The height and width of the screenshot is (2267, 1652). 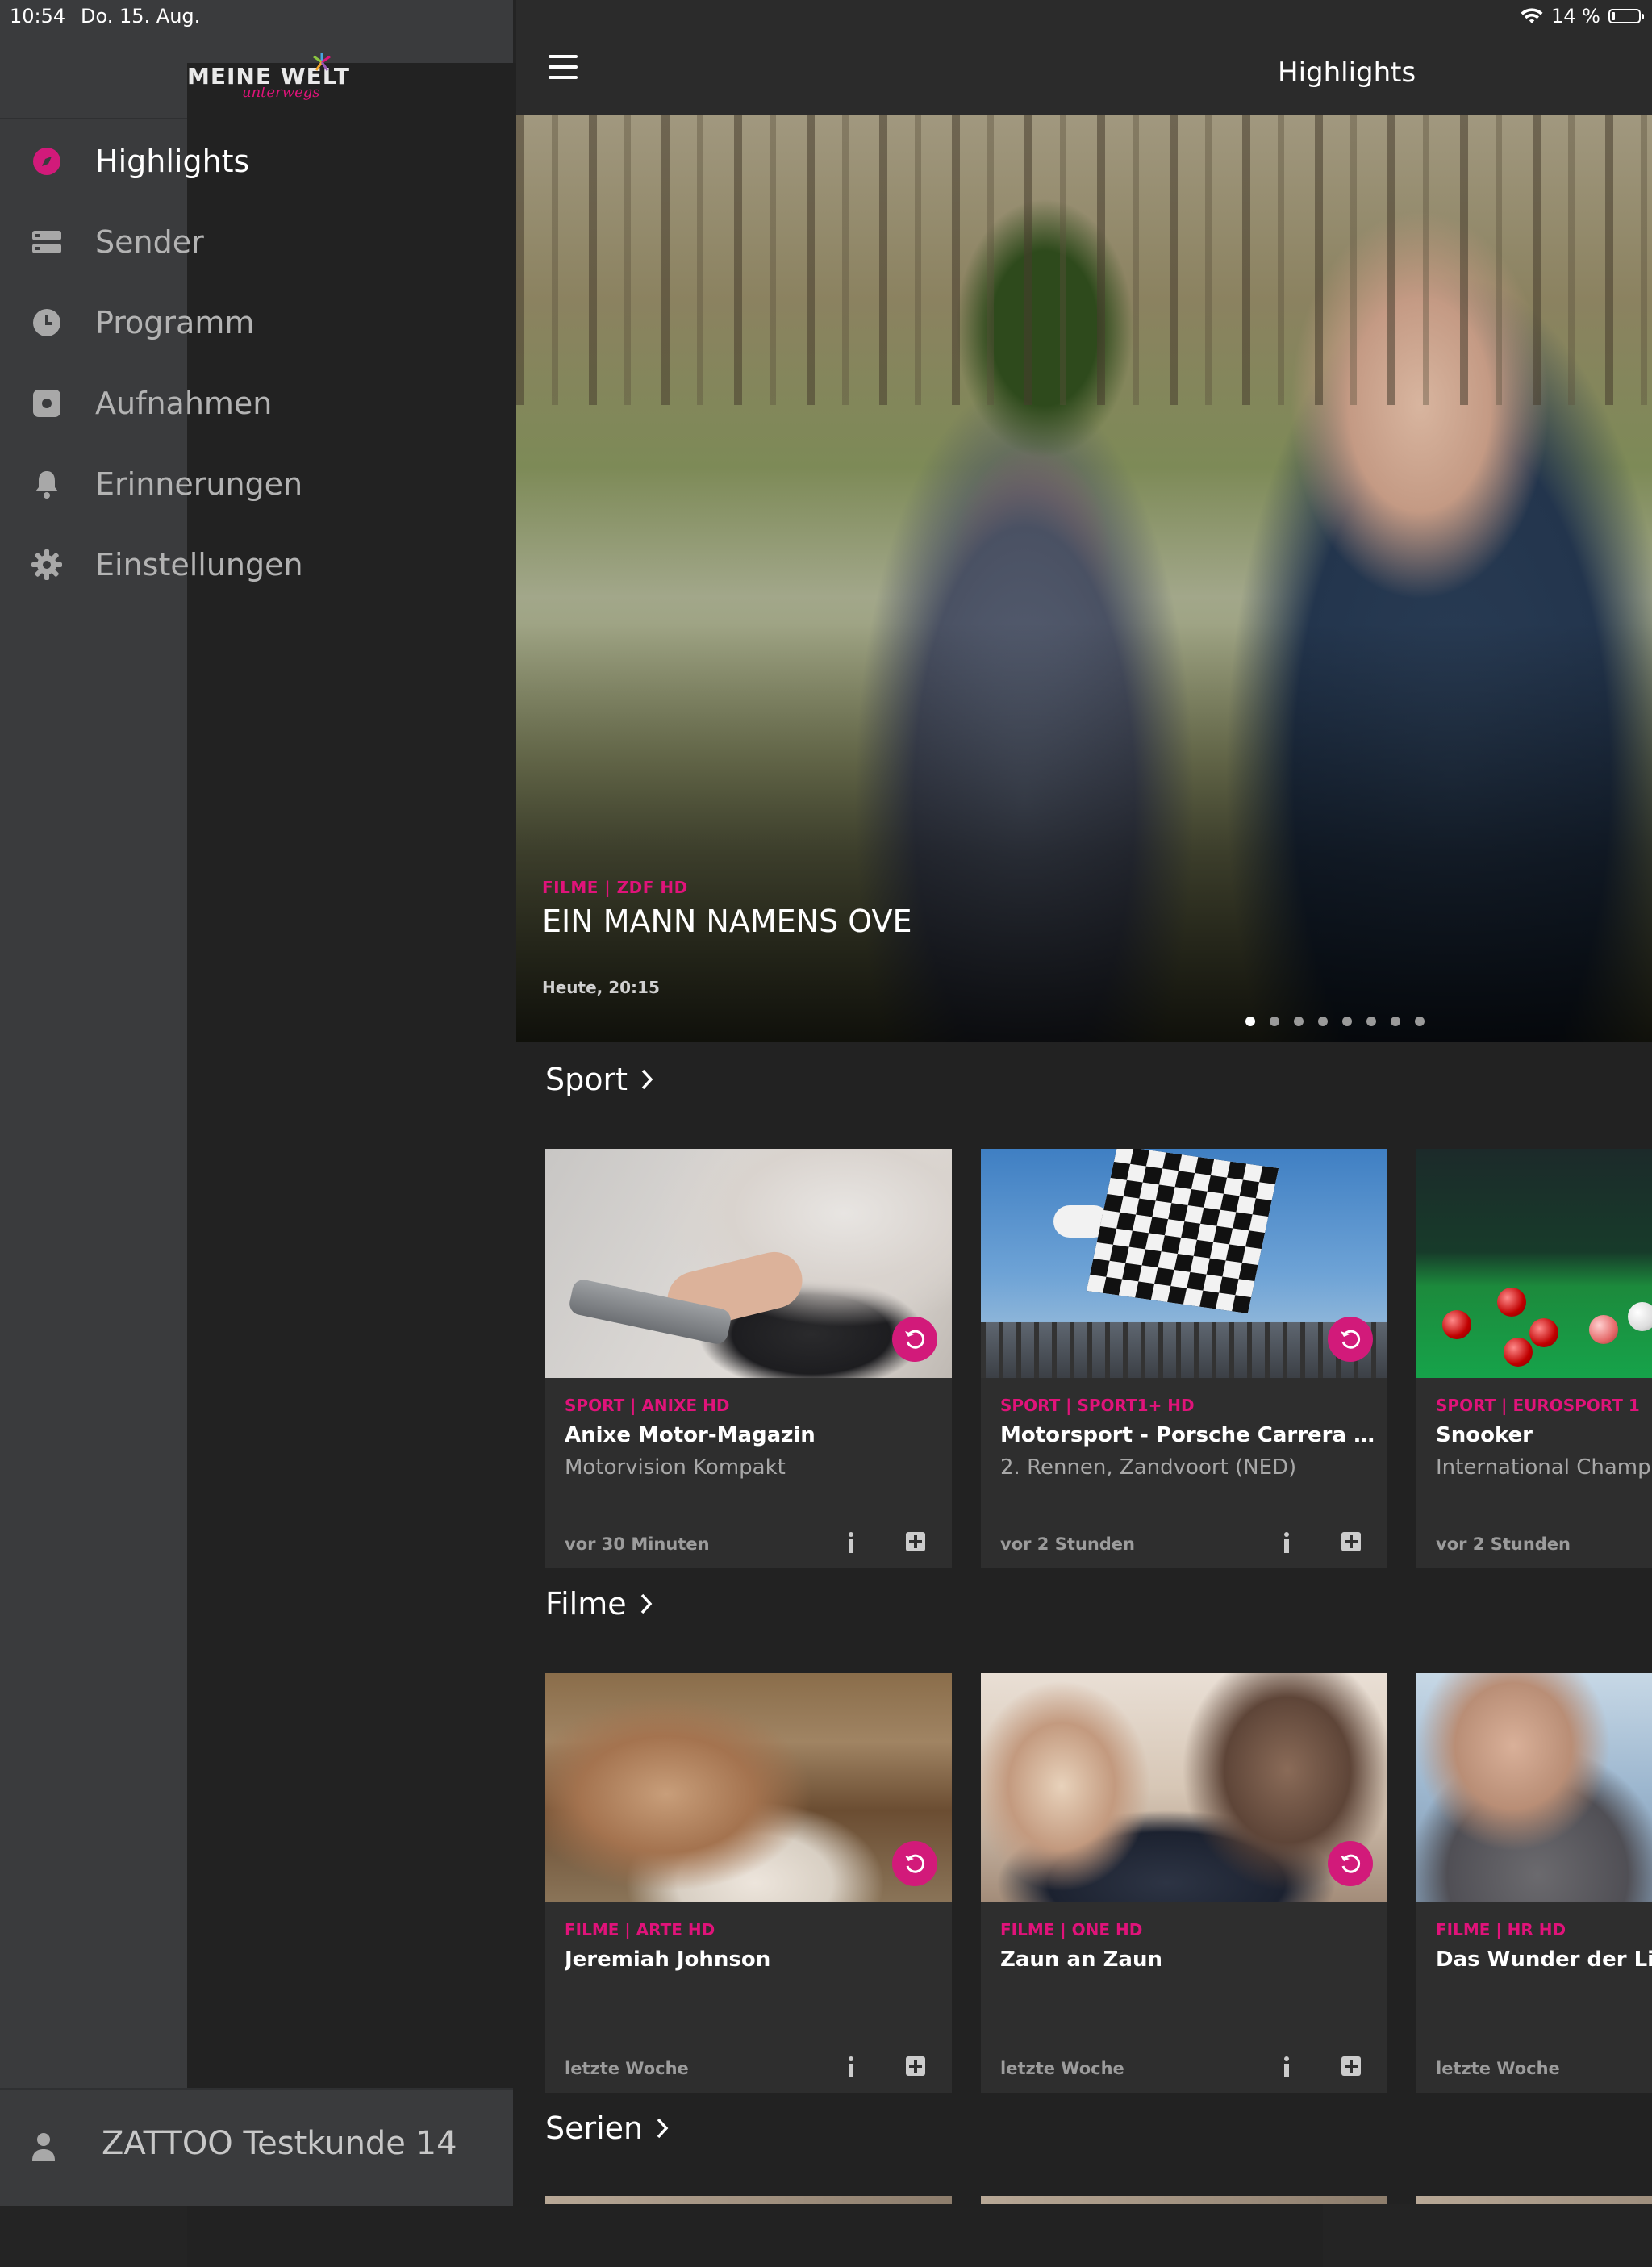 I want to click on status-bar: 10:54 Do. 15. Aug. 14 %, so click(x=826, y=16).